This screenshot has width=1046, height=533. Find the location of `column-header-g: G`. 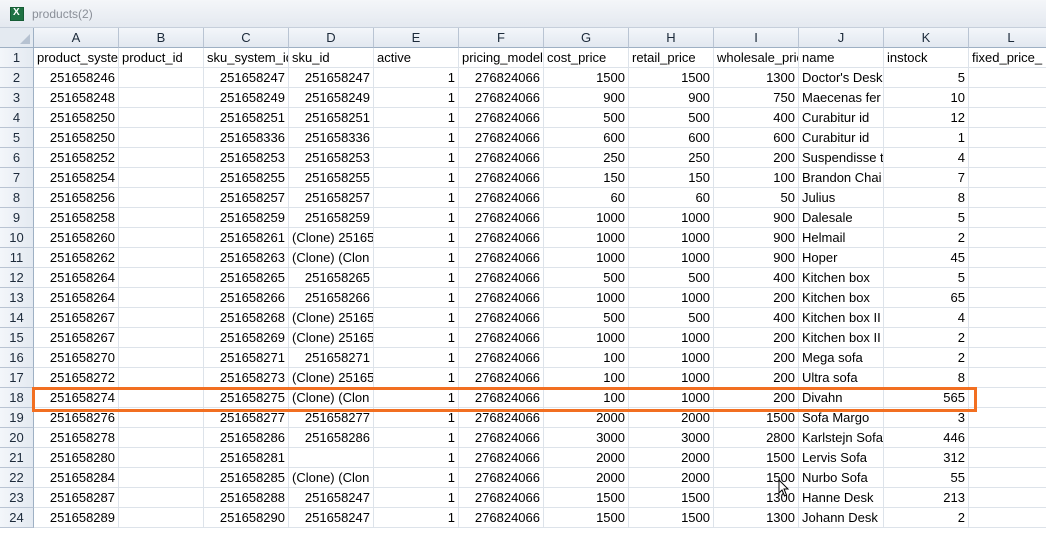

column-header-g: G is located at coordinates (586, 38).